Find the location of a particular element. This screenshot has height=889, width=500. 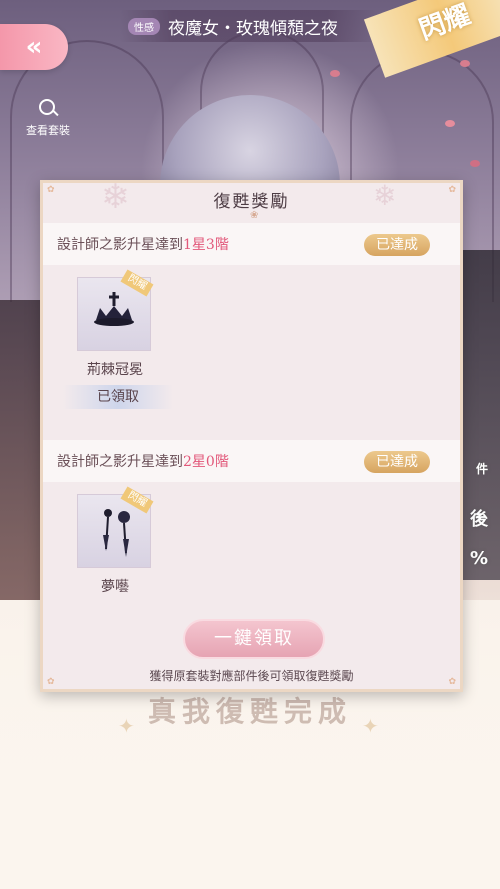

outfit-title: 夜魔女・玫瑰傾頹之夜 is located at coordinates (253, 28).